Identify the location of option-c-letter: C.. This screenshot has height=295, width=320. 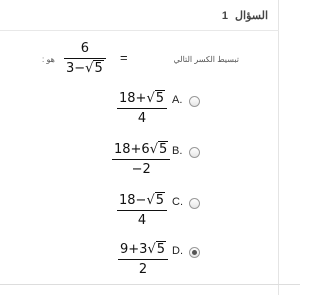
(177, 202).